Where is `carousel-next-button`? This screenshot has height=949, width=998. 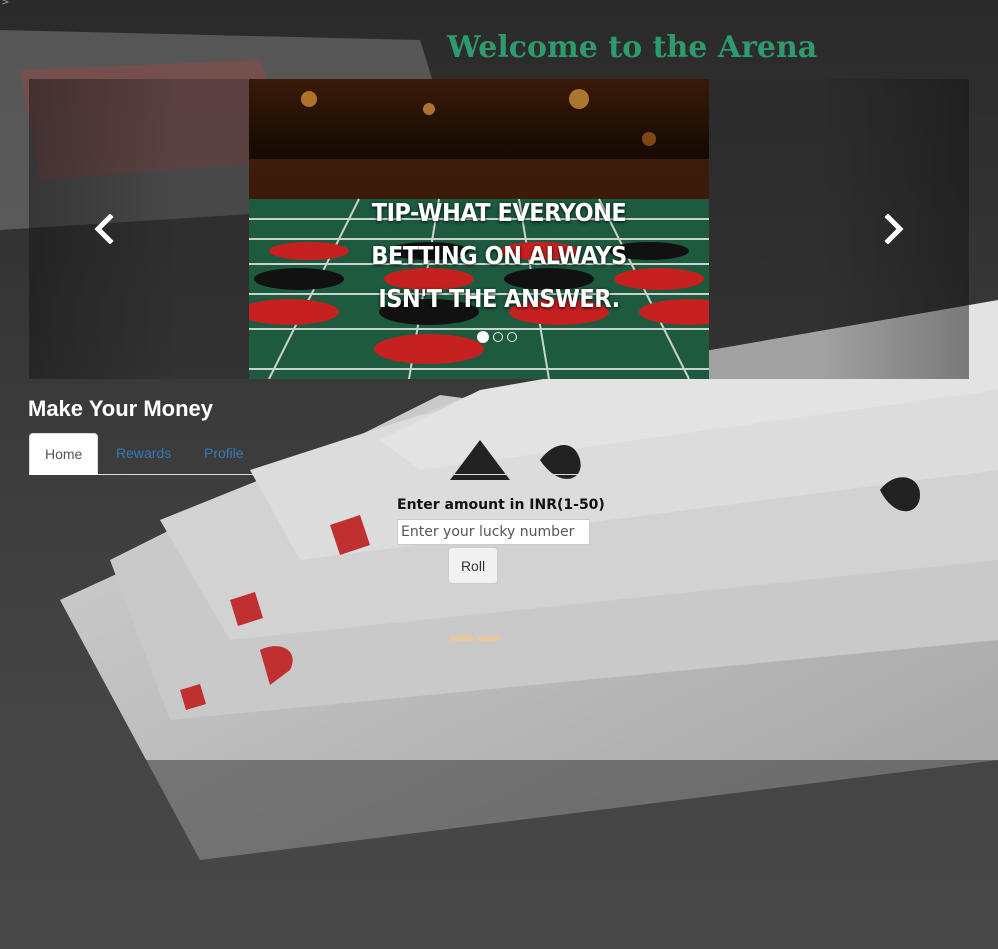 carousel-next-button is located at coordinates (894, 229).